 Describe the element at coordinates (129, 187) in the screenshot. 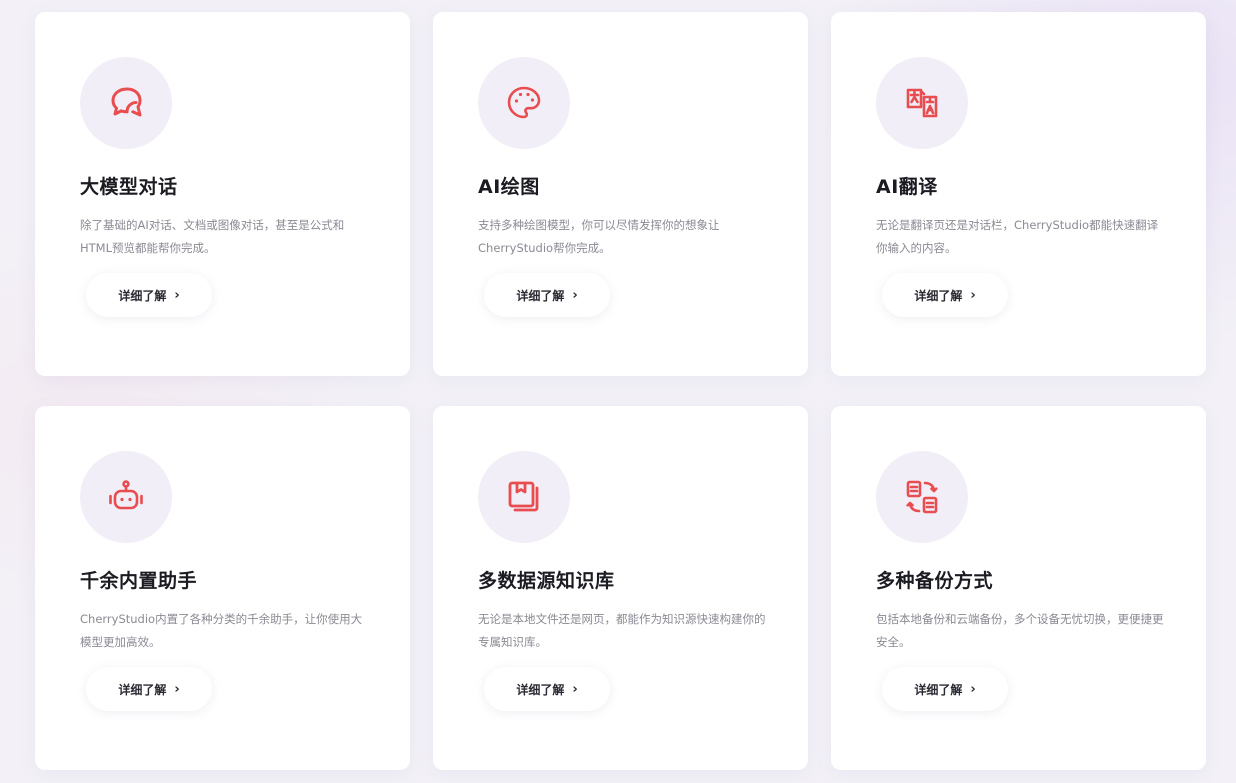

I see `card-title: 大模型对话` at that location.